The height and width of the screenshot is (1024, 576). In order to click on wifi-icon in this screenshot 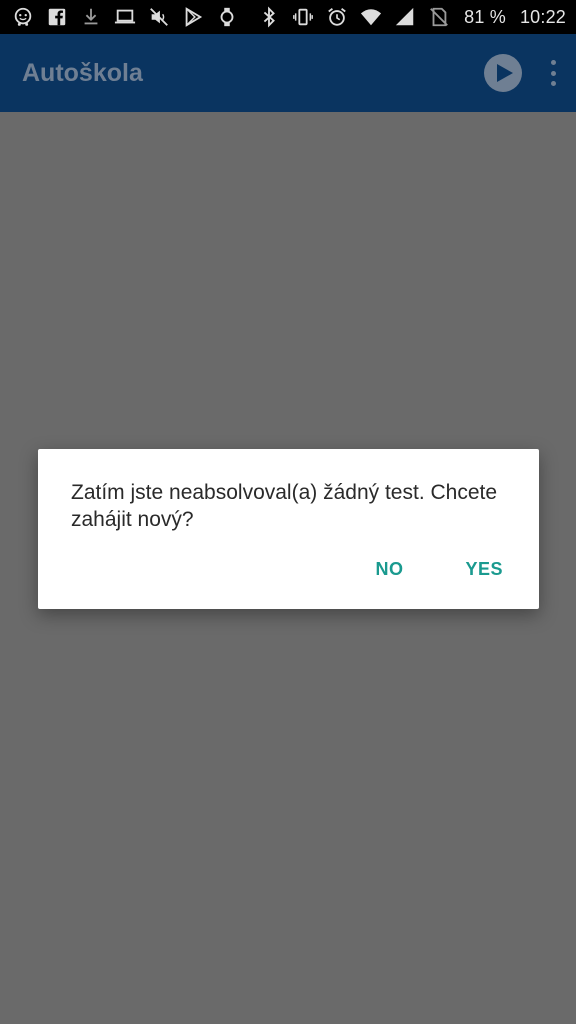, I will do `click(371, 17)`.